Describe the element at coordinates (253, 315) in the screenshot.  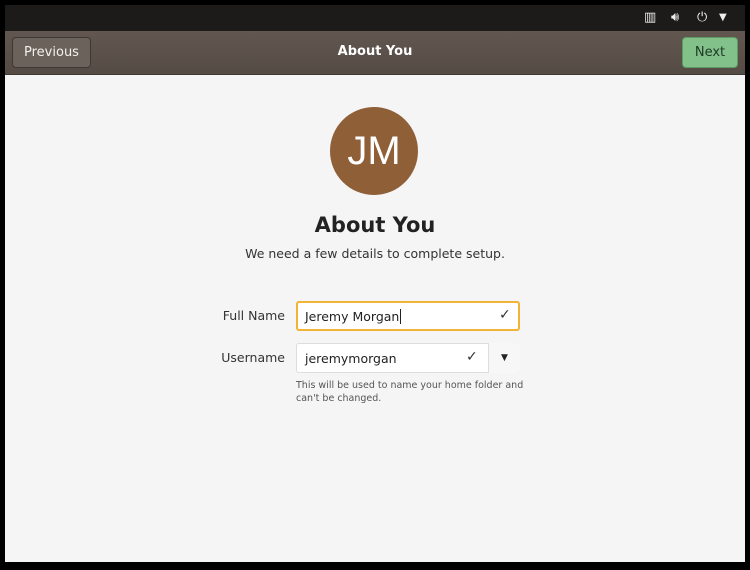
I see `full-name-label: Full Name` at that location.